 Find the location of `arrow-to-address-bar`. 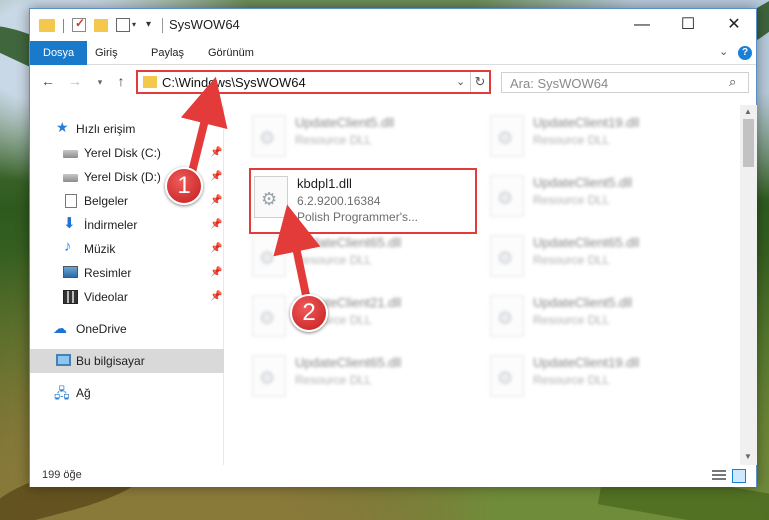

arrow-to-address-bar is located at coordinates (204, 124).